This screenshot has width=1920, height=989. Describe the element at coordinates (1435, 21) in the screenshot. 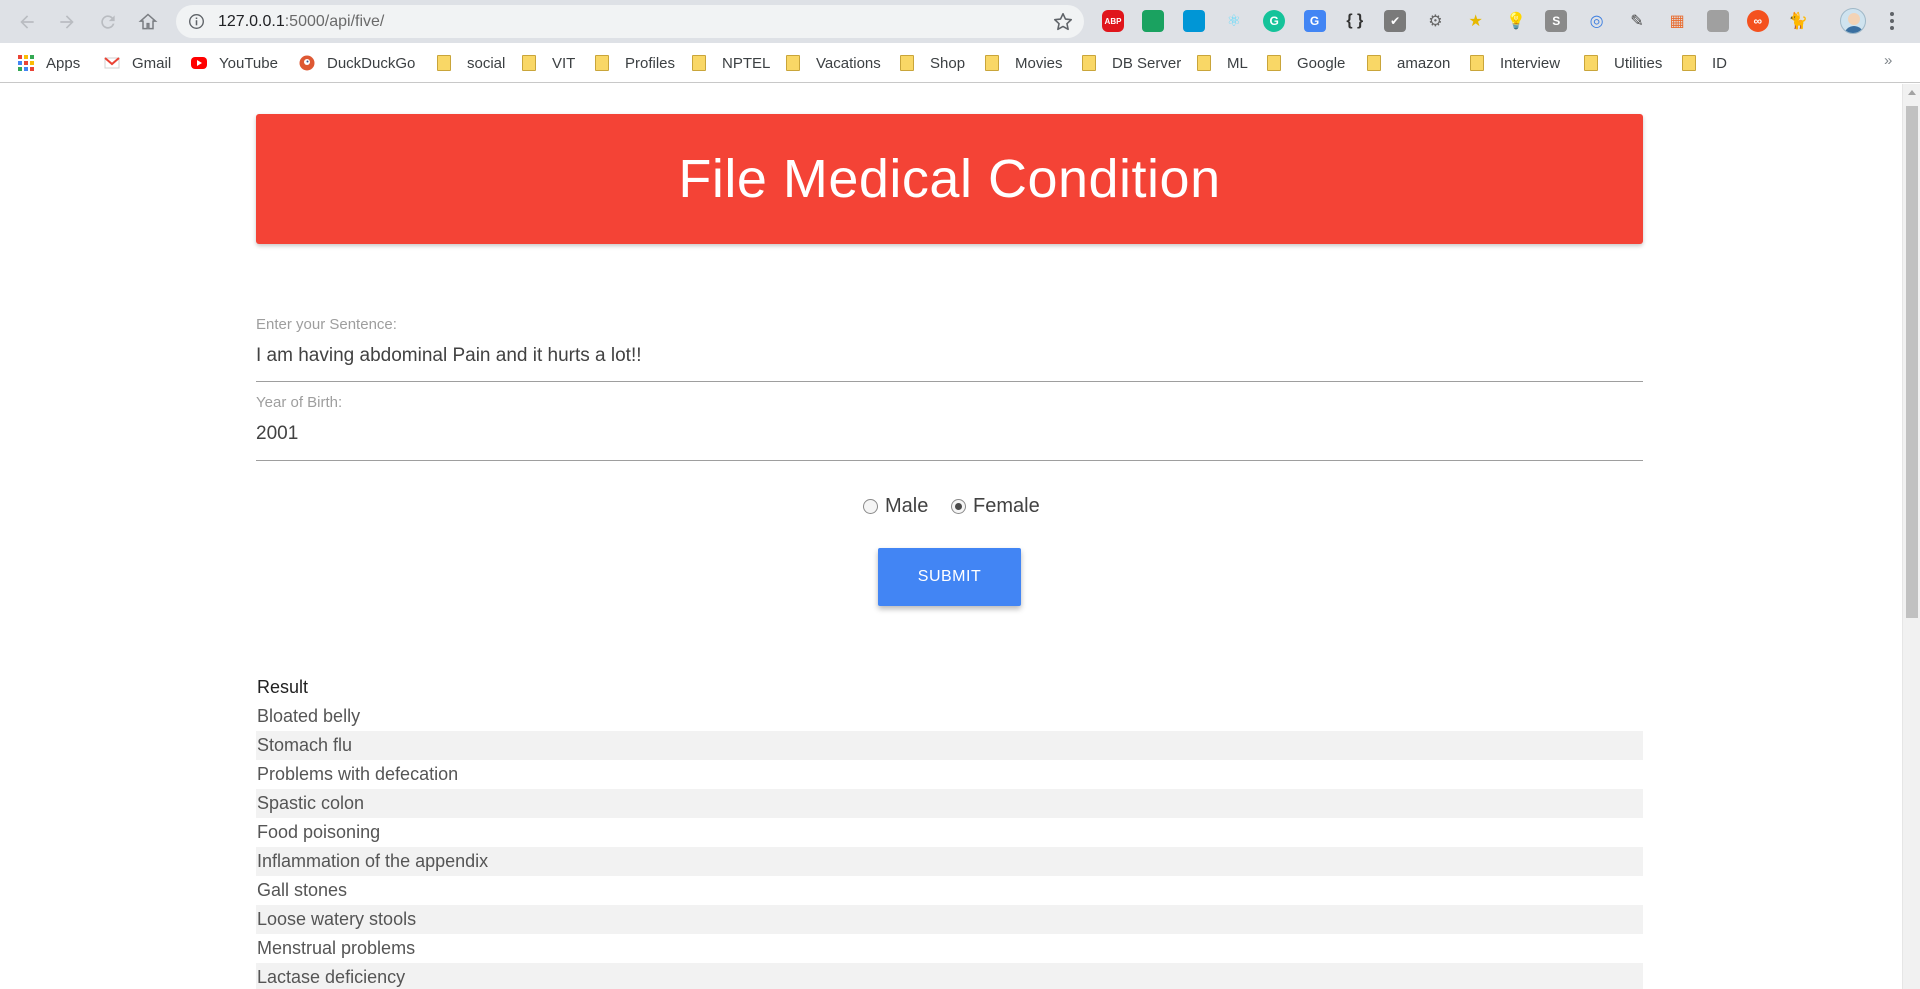

I see `gear-extension-icon: ⚙` at that location.